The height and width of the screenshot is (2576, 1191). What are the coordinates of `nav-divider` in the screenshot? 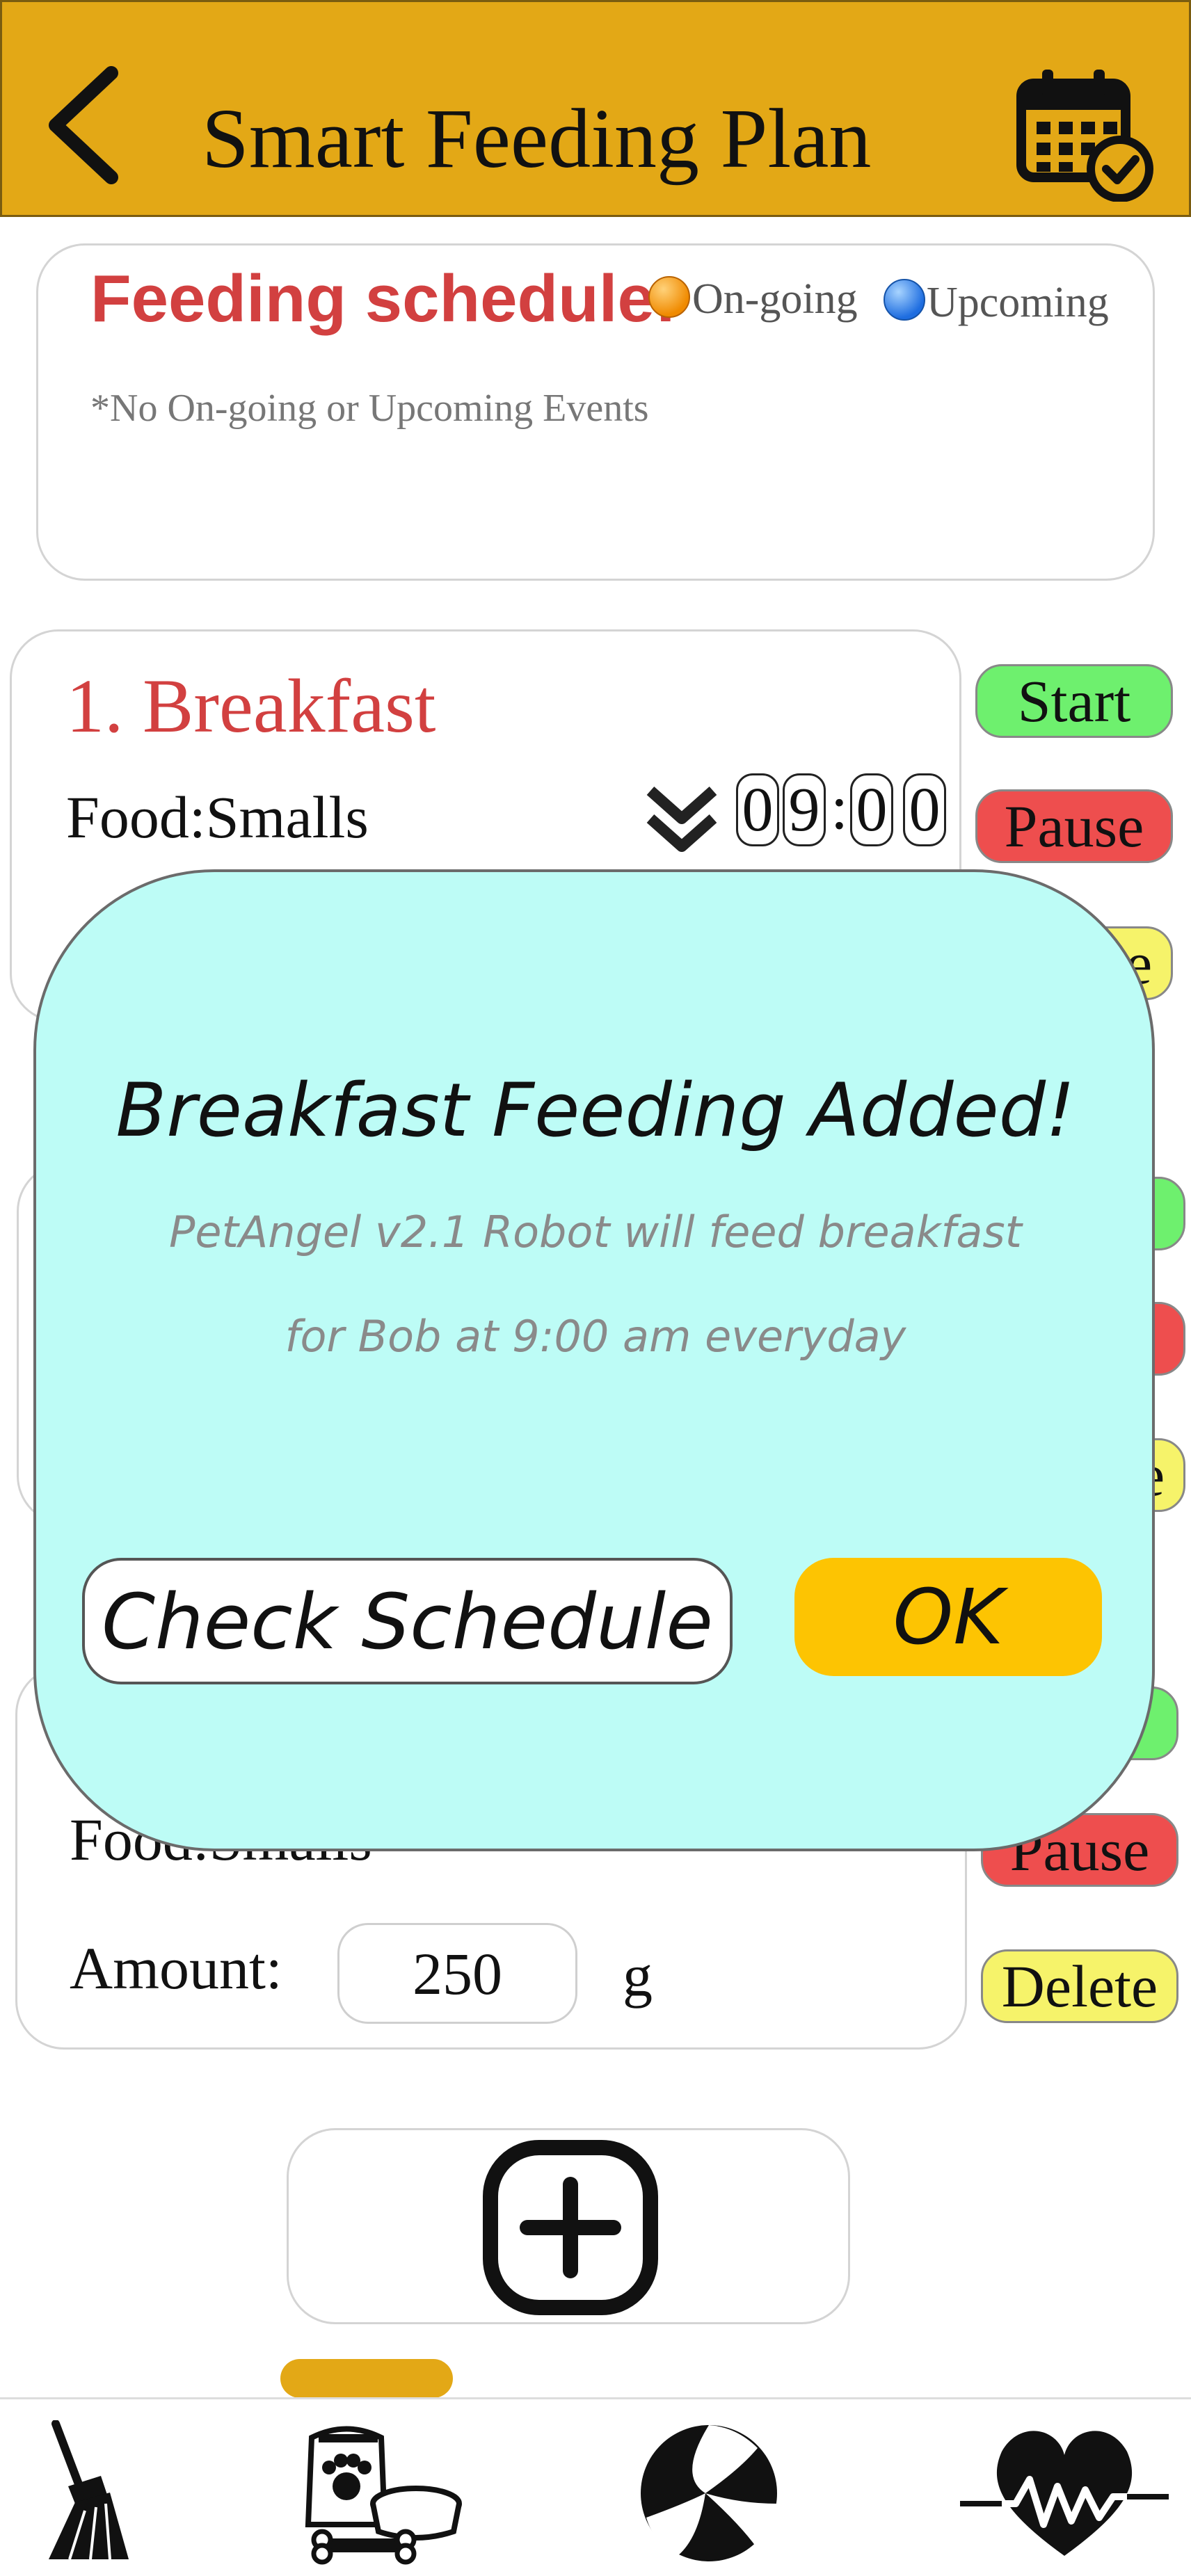 It's located at (595, 2398).